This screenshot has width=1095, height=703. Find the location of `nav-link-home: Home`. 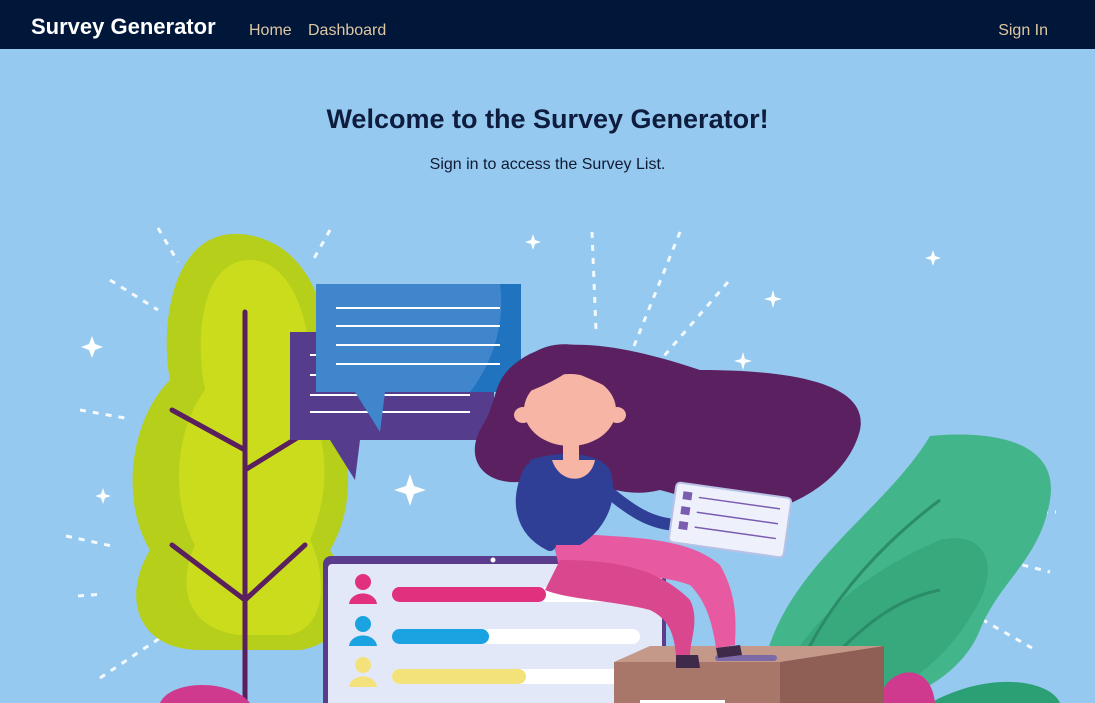

nav-link-home: Home is located at coordinates (270, 31).